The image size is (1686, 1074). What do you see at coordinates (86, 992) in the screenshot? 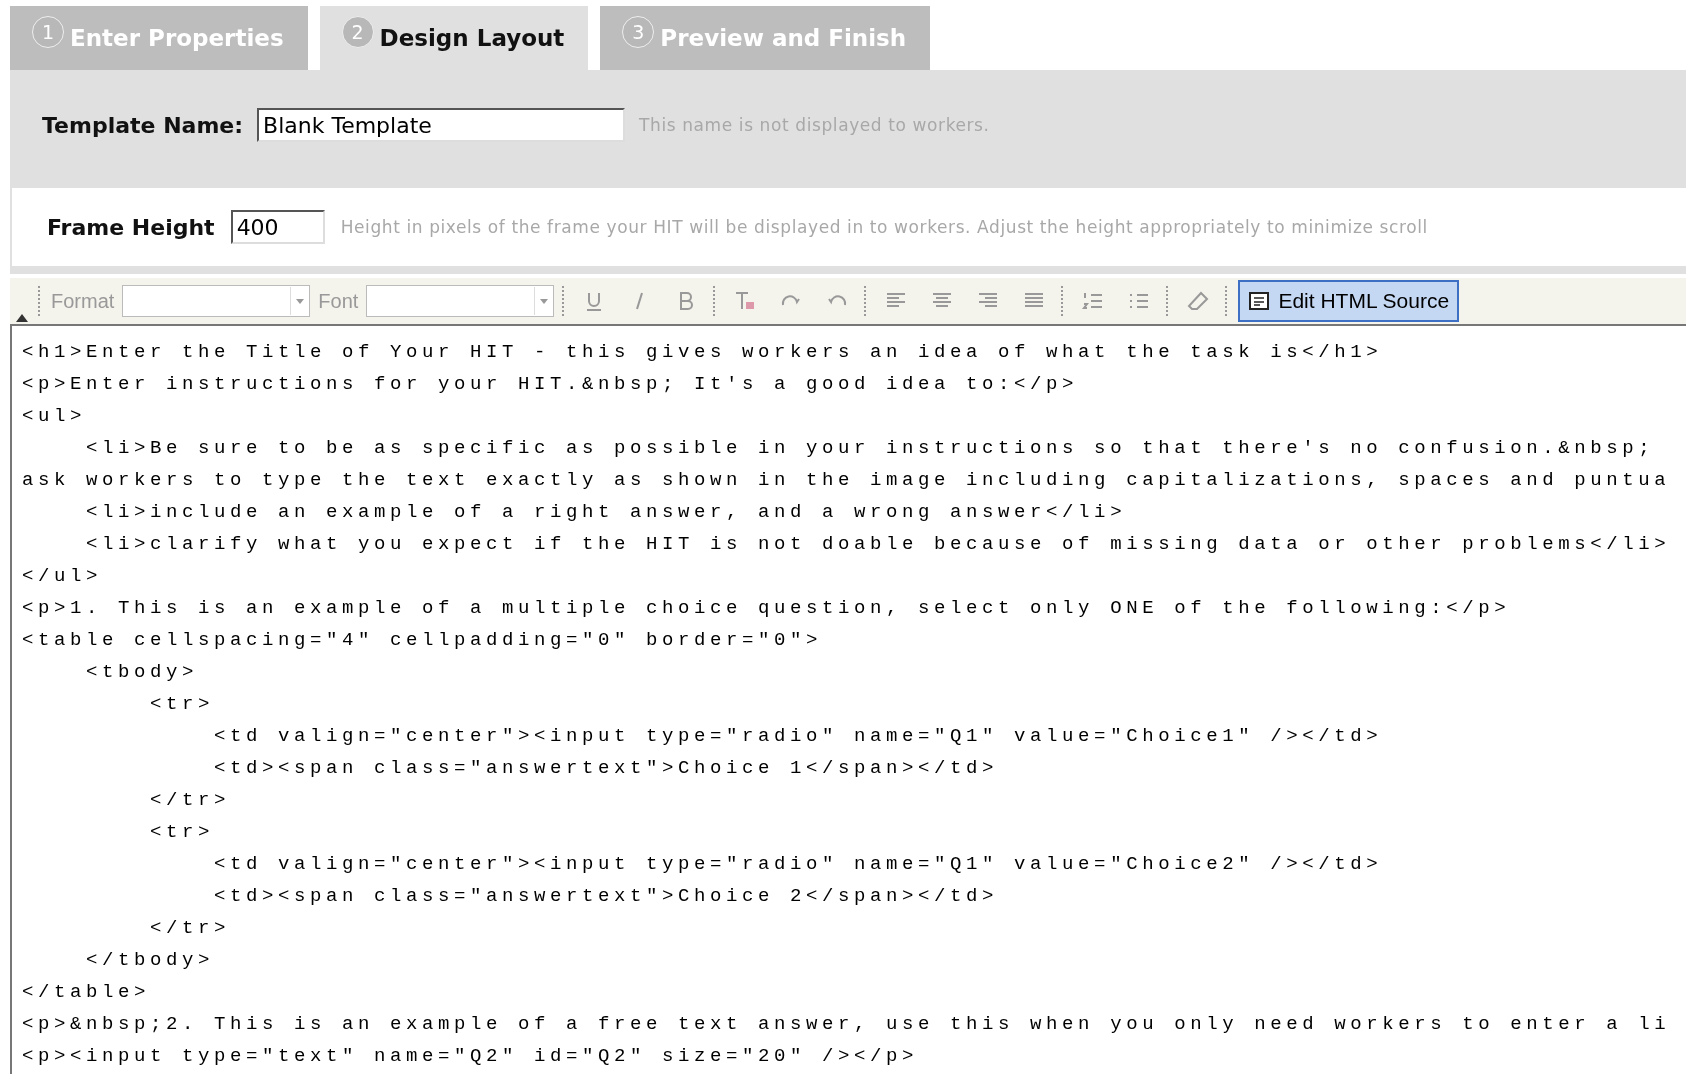
I see `source-code-line: </table>` at bounding box center [86, 992].